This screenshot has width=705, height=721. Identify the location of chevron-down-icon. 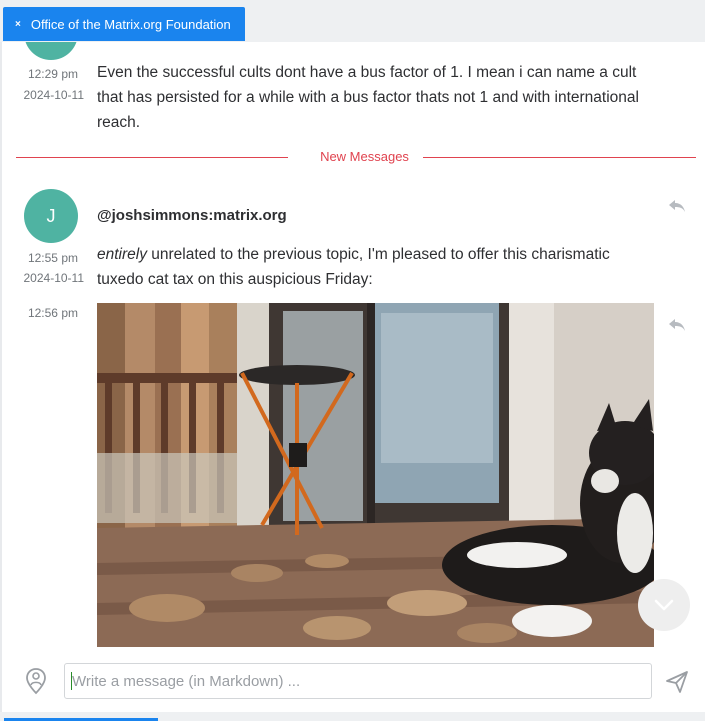
(664, 605).